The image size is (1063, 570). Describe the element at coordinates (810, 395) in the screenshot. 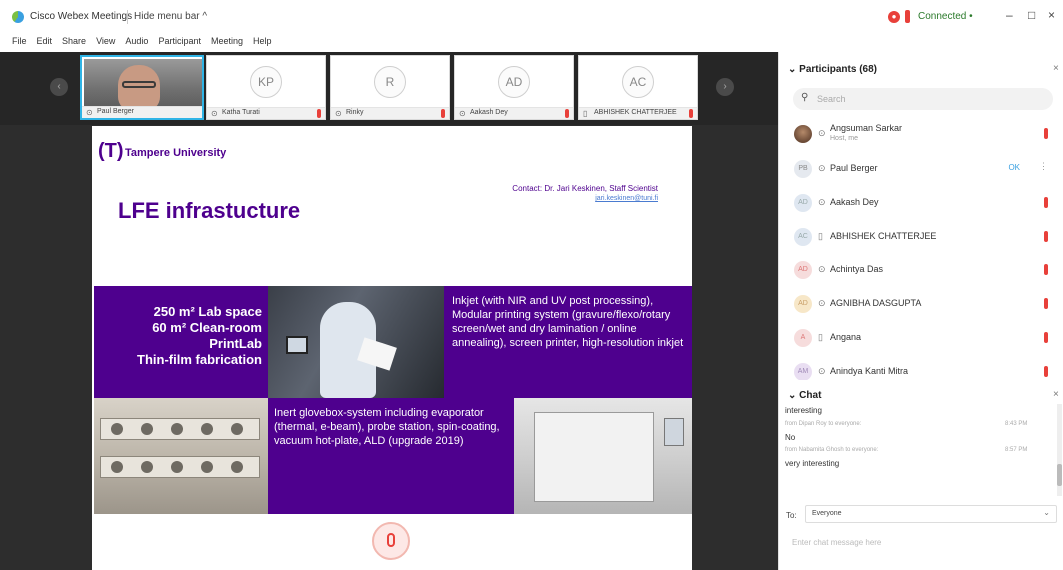

I see `chat-title: Chat` at that location.